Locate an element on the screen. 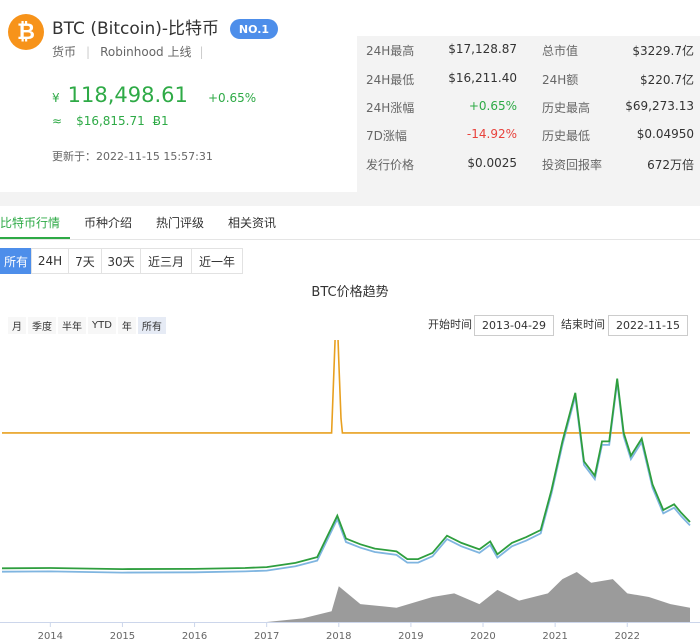  stat-low-24h: $16,211.40 is located at coordinates (482, 78).